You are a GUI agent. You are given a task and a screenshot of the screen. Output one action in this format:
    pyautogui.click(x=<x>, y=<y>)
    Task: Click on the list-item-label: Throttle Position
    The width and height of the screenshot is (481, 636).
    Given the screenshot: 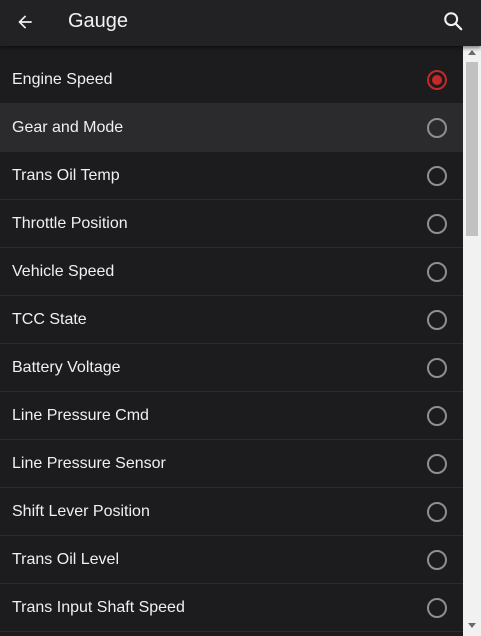 What is the action you would take?
    pyautogui.click(x=70, y=223)
    